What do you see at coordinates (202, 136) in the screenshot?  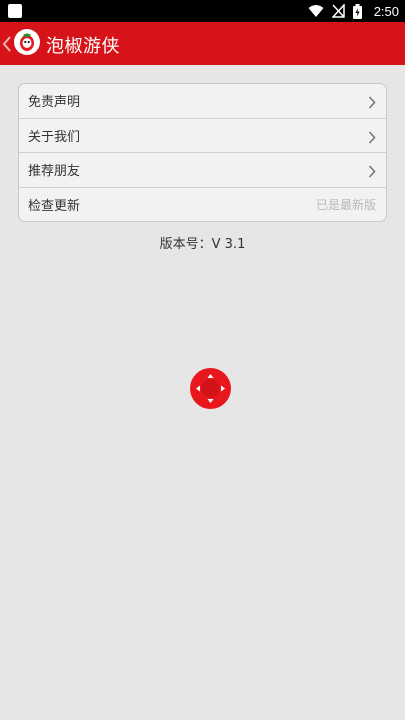 I see `menu-item-about-us: 关于我们` at bounding box center [202, 136].